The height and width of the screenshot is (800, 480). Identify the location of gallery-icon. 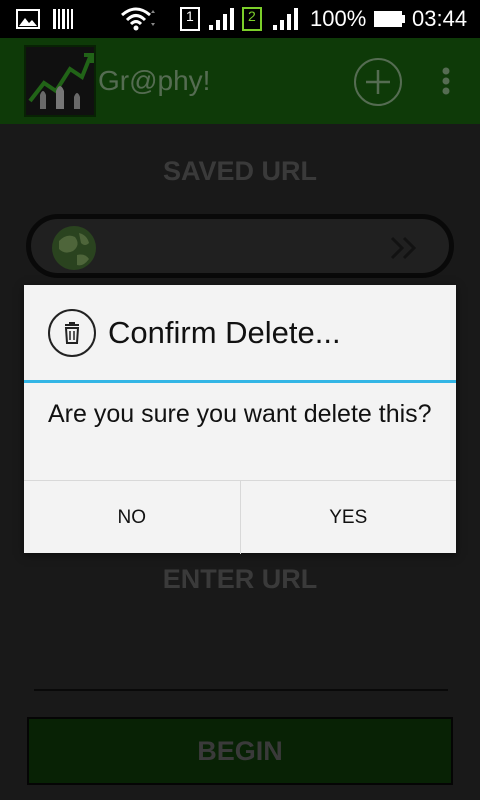
(28, 19).